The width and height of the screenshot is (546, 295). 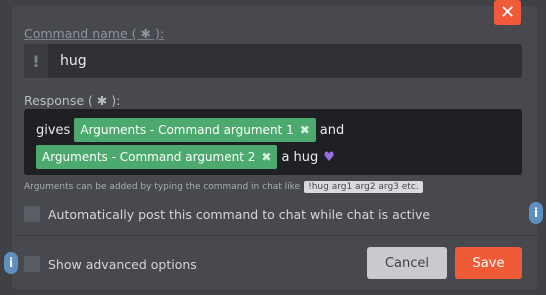 I want to click on purple-heart-icon: ♥, so click(x=329, y=157).